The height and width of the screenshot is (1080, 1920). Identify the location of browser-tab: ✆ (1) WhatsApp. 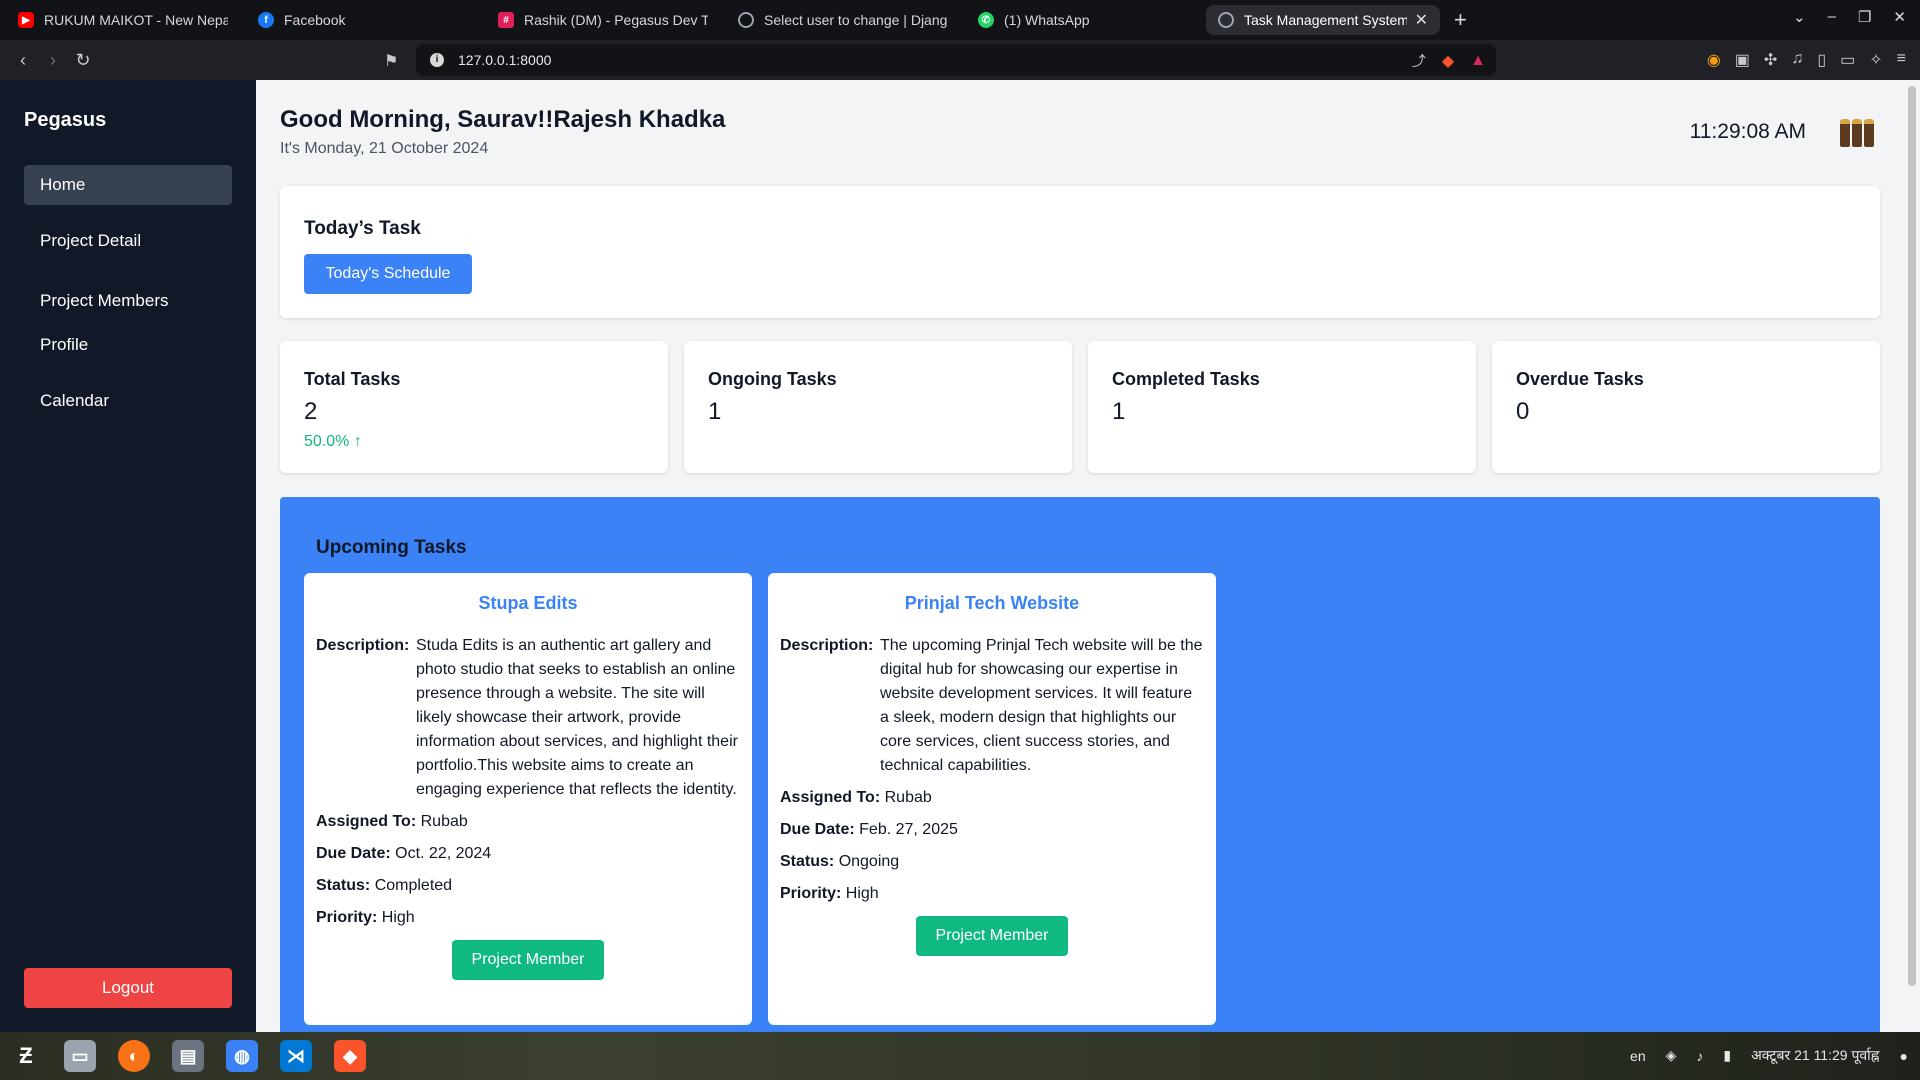
(1083, 20).